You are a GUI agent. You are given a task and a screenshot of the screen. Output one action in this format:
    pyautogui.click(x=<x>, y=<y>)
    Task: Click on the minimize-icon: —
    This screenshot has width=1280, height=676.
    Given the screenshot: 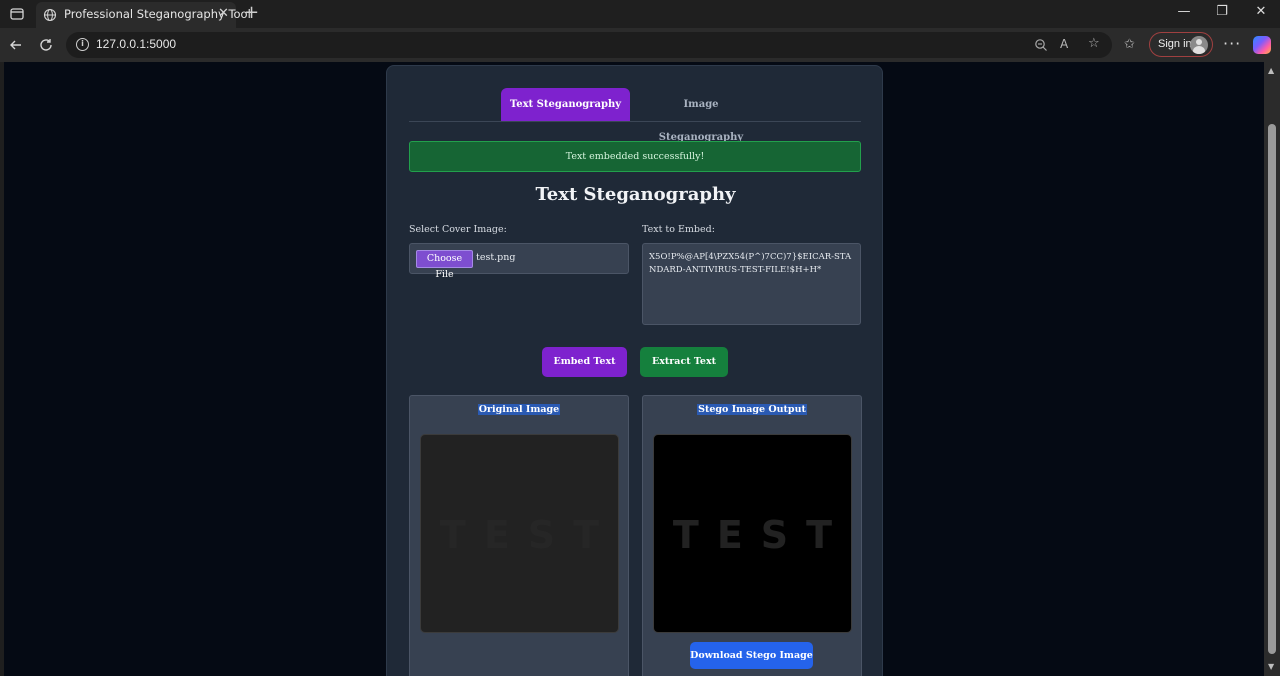 What is the action you would take?
    pyautogui.click(x=1184, y=11)
    